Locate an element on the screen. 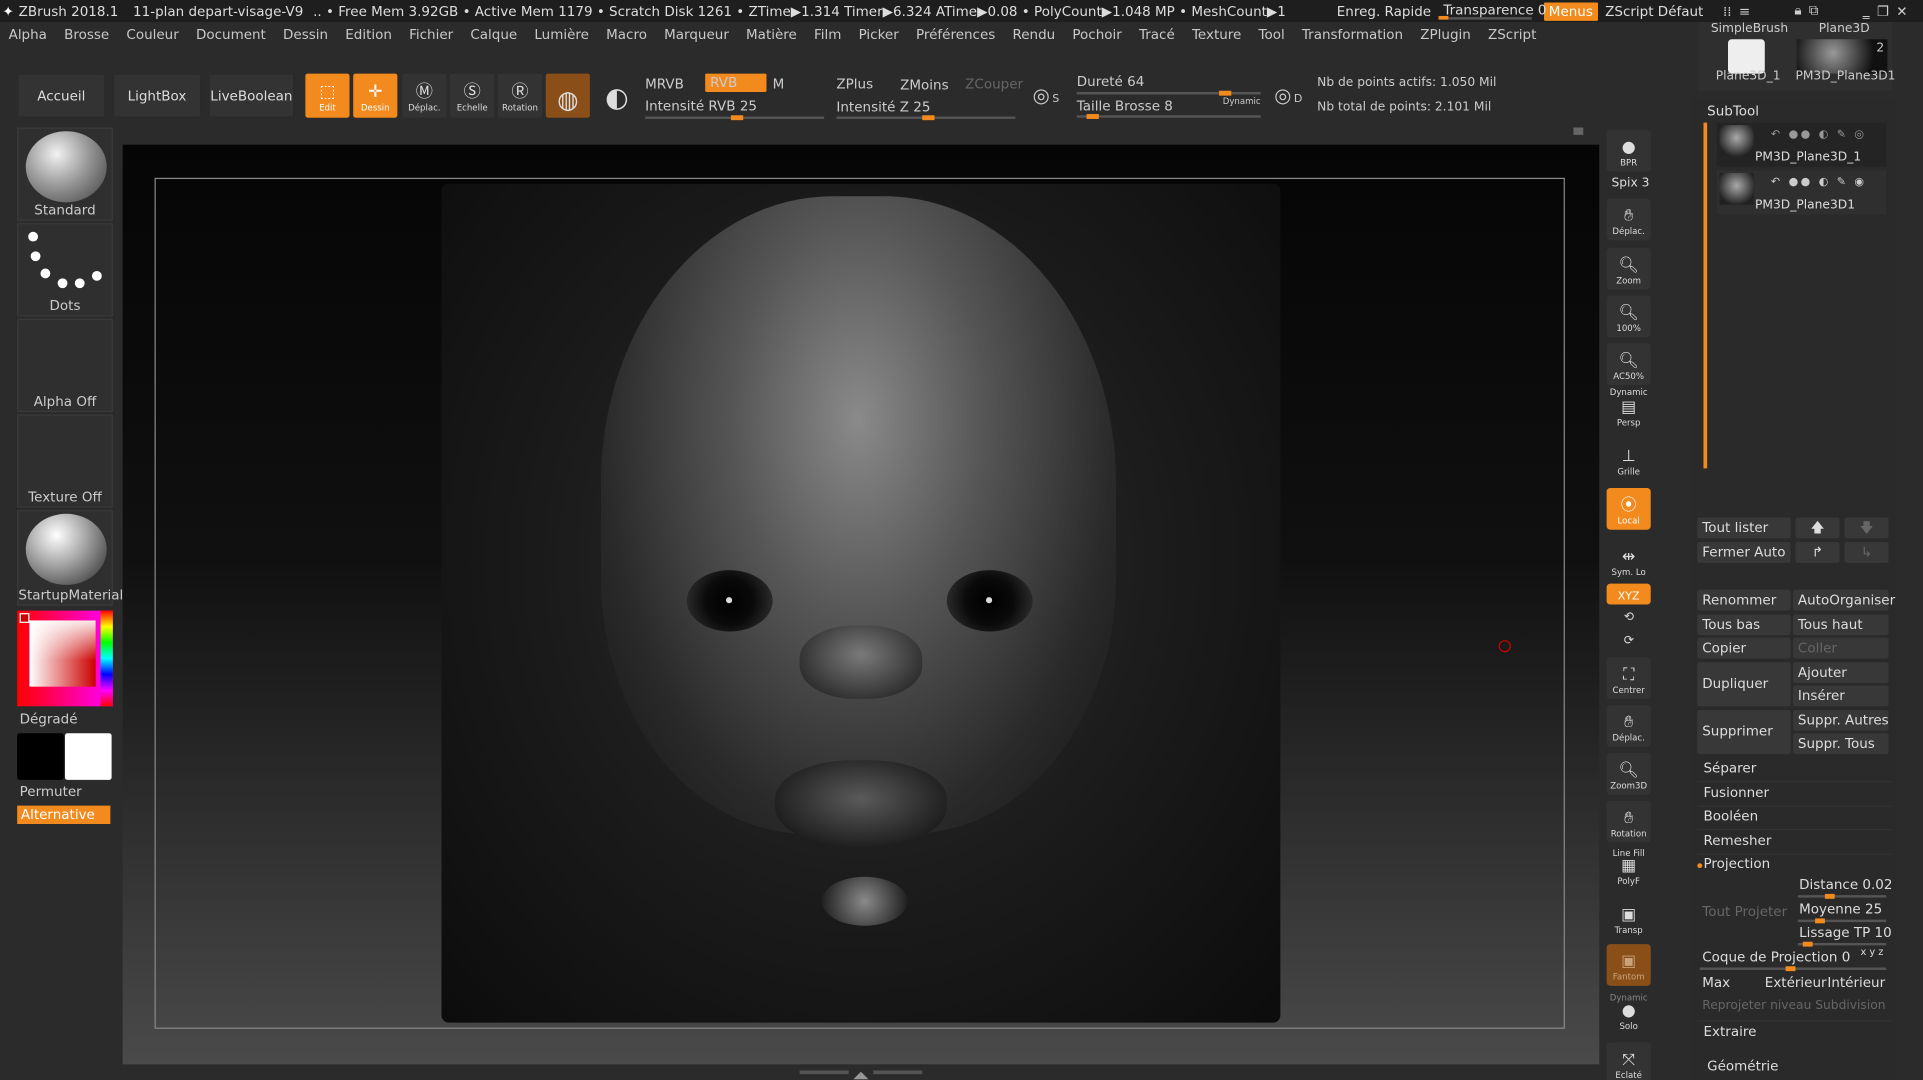 The image size is (1923, 1080). dupliquer-button: Dupliquer is located at coordinates (1744, 684).